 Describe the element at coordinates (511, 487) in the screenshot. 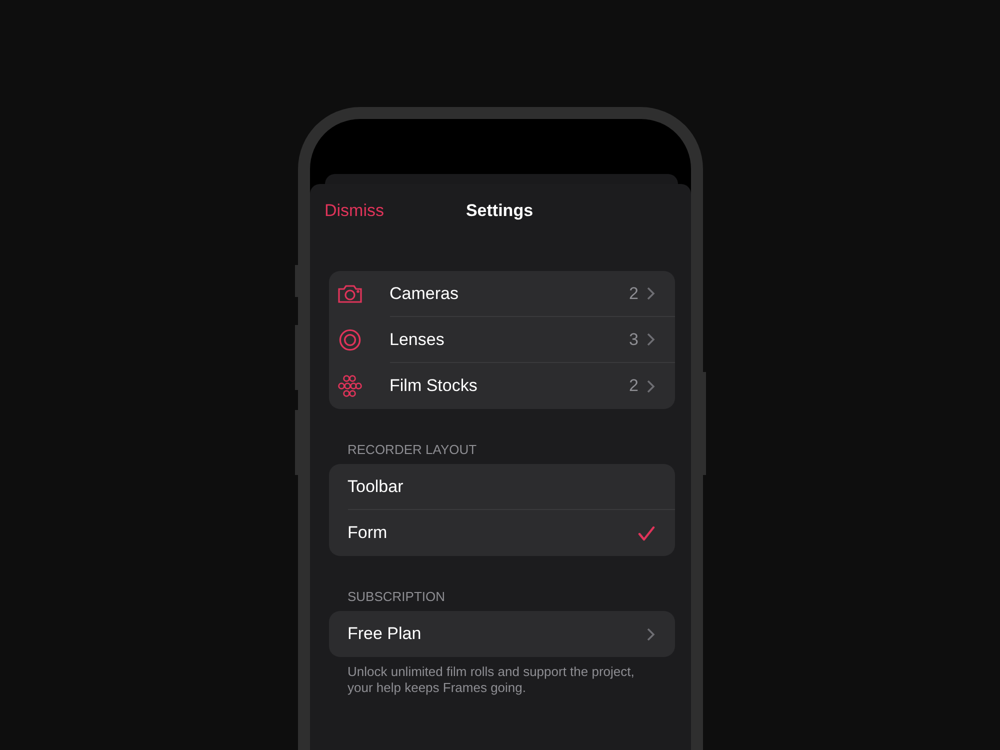

I see `layout-option: Toolbar` at that location.